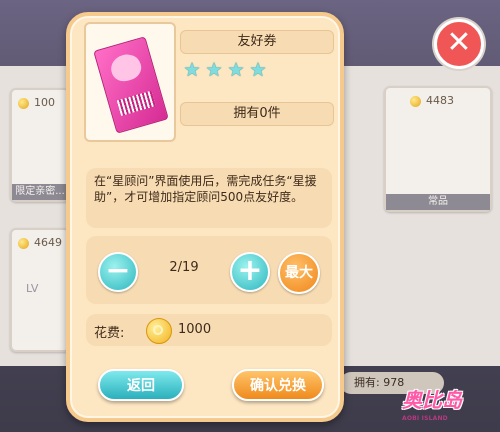 The width and height of the screenshot is (500, 432). I want to click on quantity-value: 2/19, so click(184, 267).